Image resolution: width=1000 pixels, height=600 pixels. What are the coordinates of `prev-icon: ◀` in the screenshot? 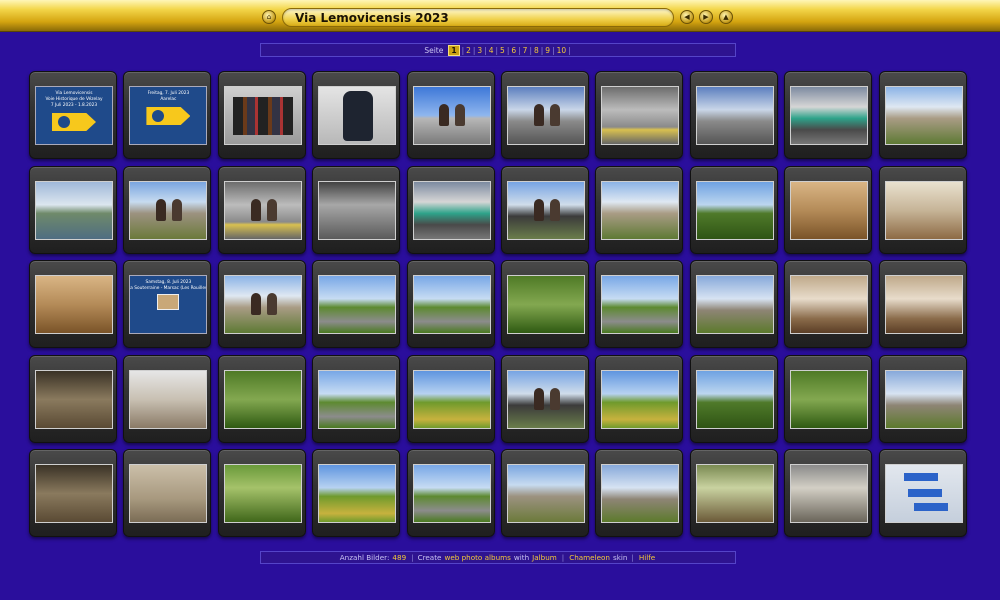 It's located at (687, 17).